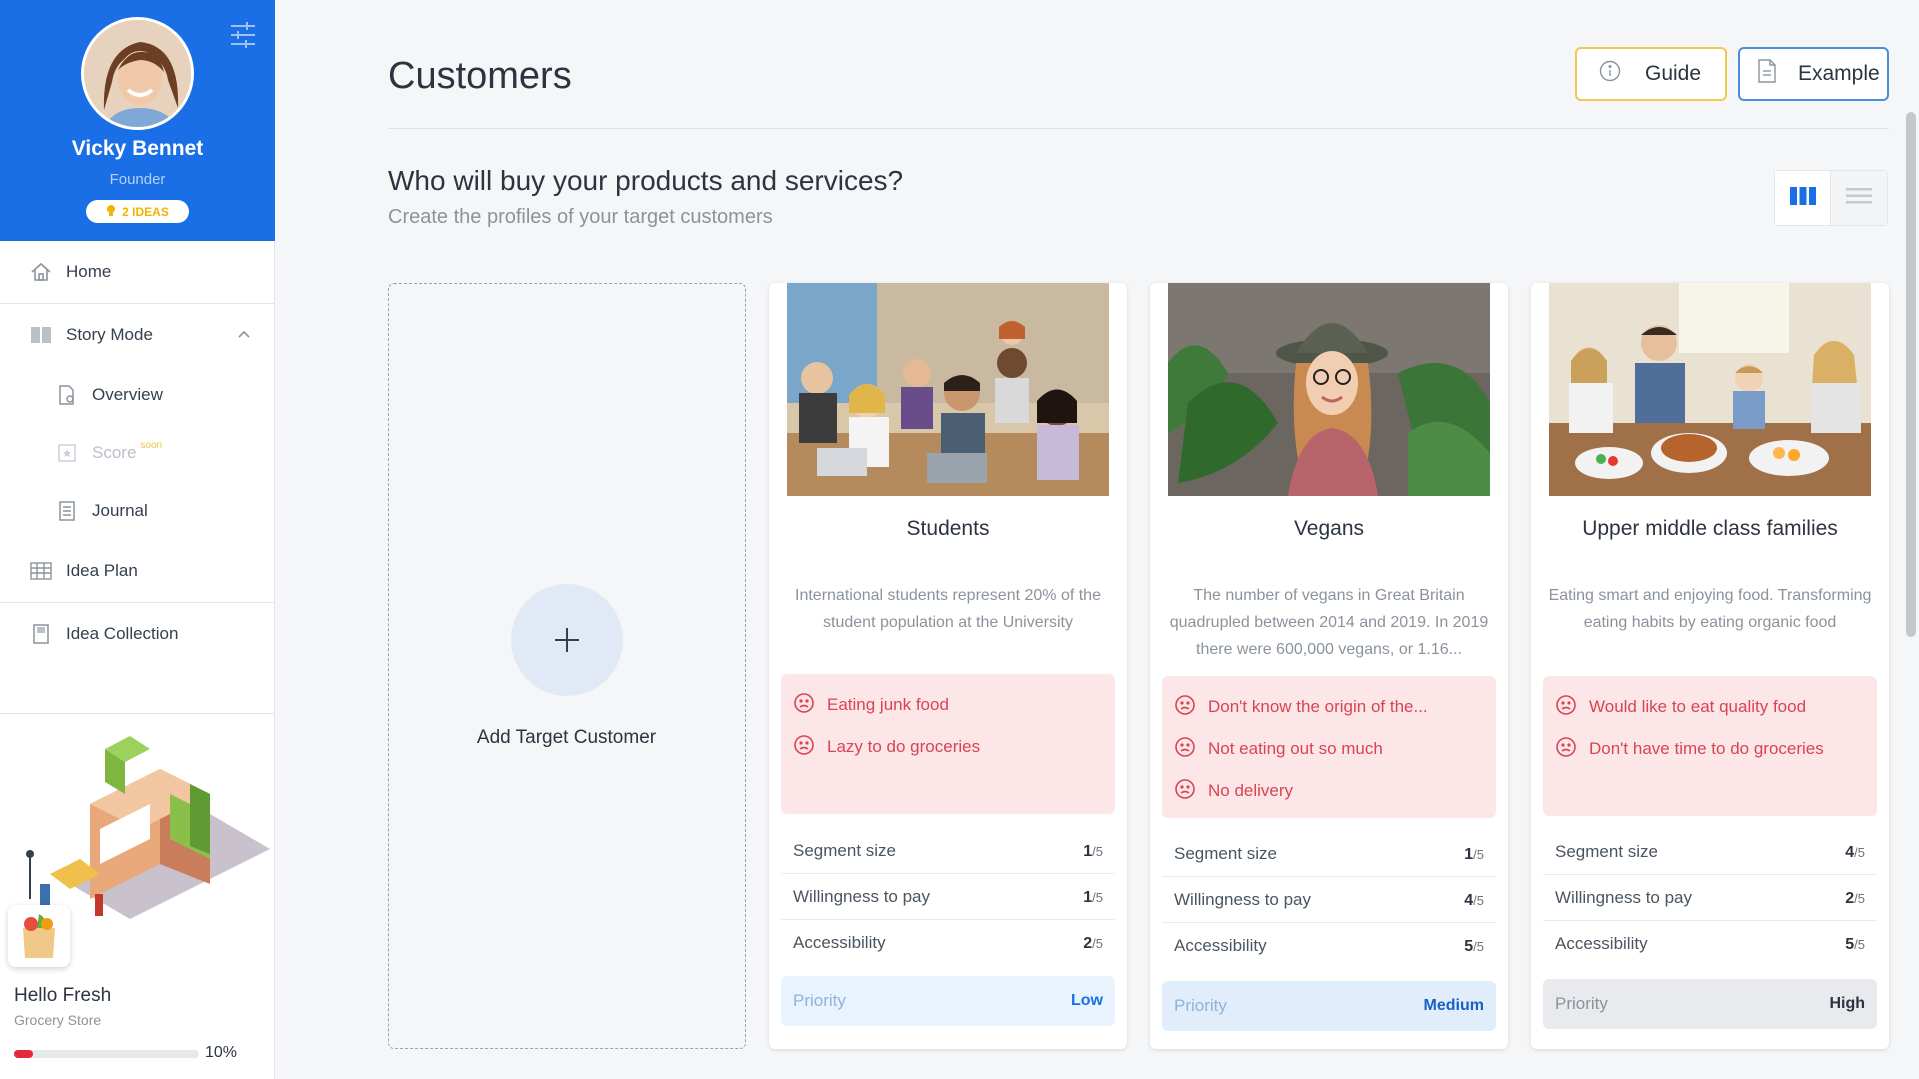  Describe the element at coordinates (1329, 854) in the screenshot. I see `metric-segment-size: Segment size 1/5` at that location.